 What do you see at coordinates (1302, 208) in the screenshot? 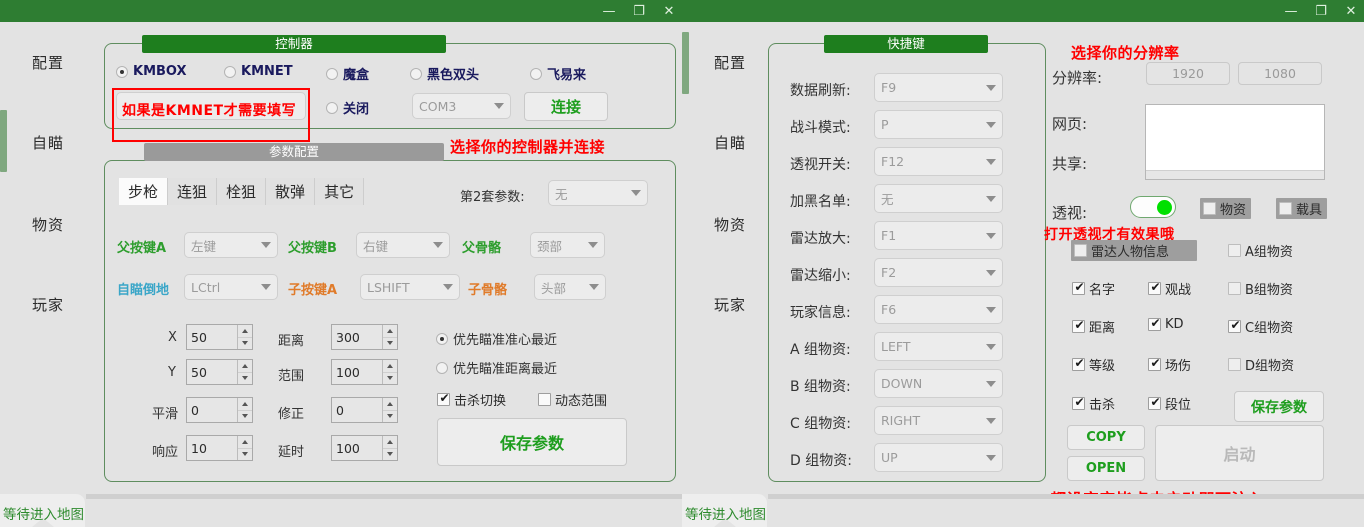
I see `checkbox-esp-vehicle: 载具` at bounding box center [1302, 208].